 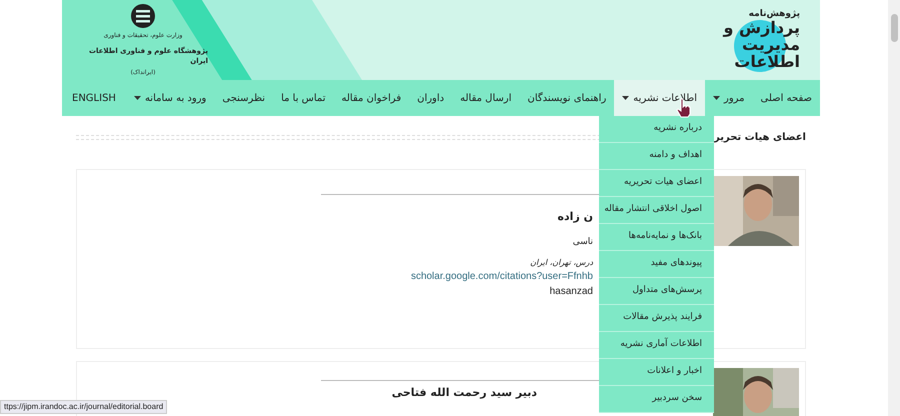 I want to click on member-affiliation: درس، تهران، ایران, so click(x=561, y=263).